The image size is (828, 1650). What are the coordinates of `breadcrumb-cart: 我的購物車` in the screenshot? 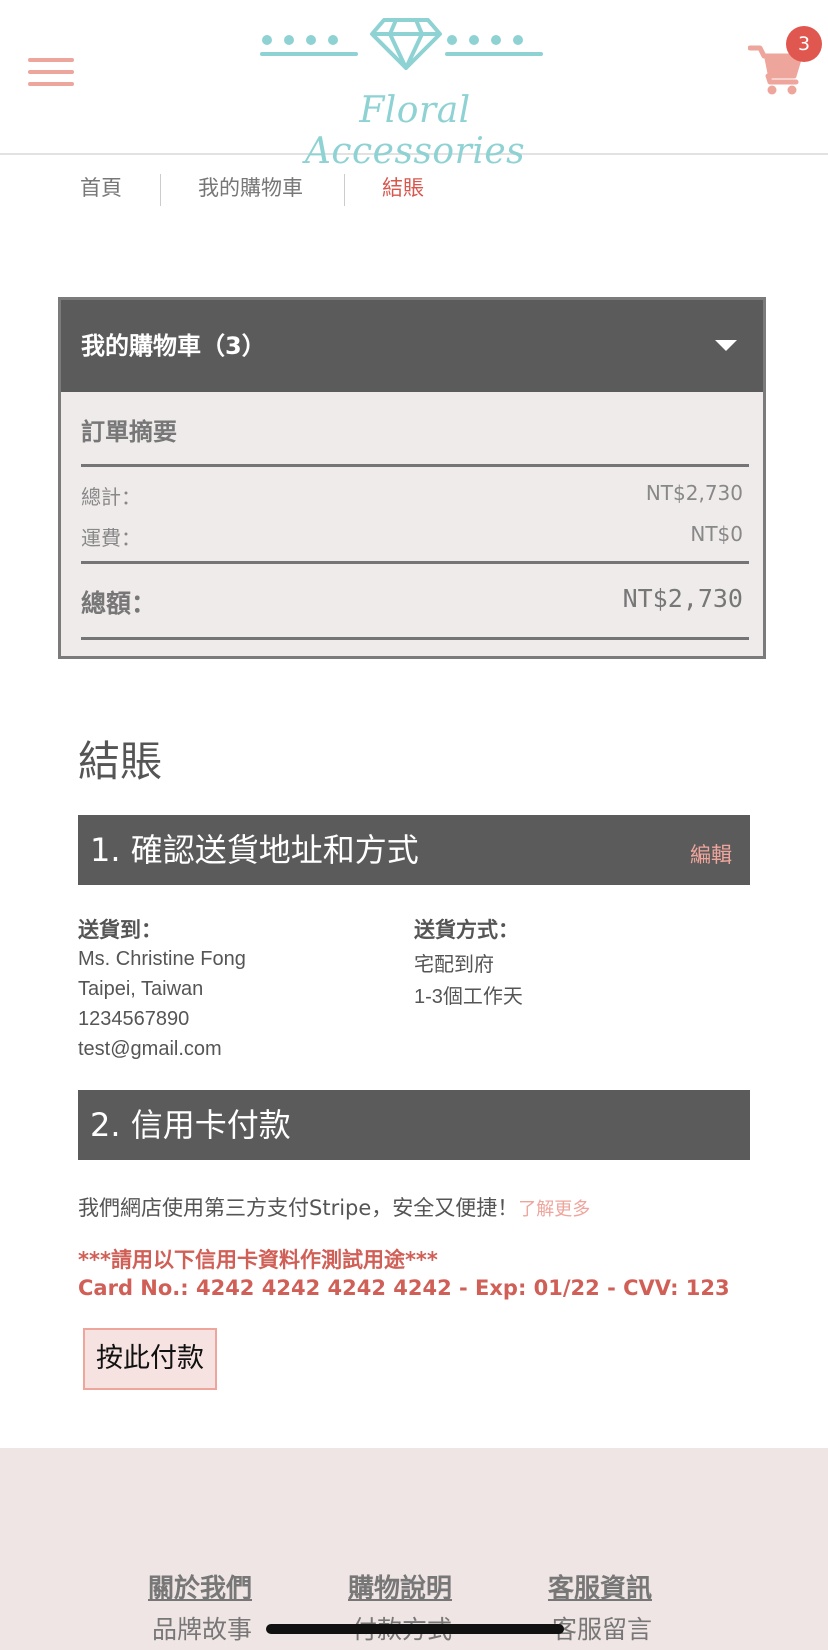 It's located at (250, 188).